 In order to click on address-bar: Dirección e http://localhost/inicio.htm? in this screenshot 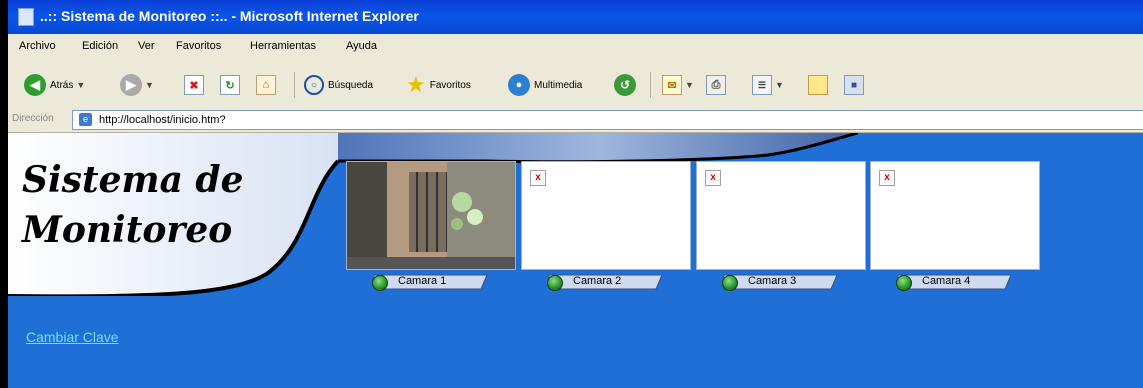, I will do `click(575, 120)`.